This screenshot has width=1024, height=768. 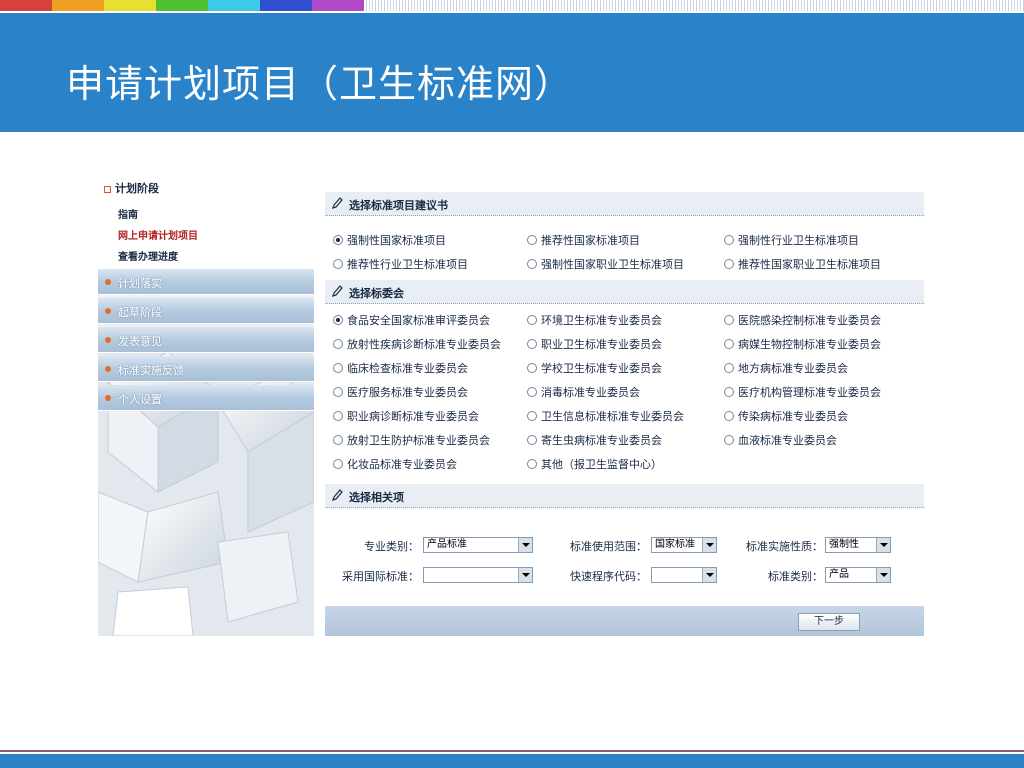 I want to click on select-specialty: 产品标准, so click(x=478, y=545).